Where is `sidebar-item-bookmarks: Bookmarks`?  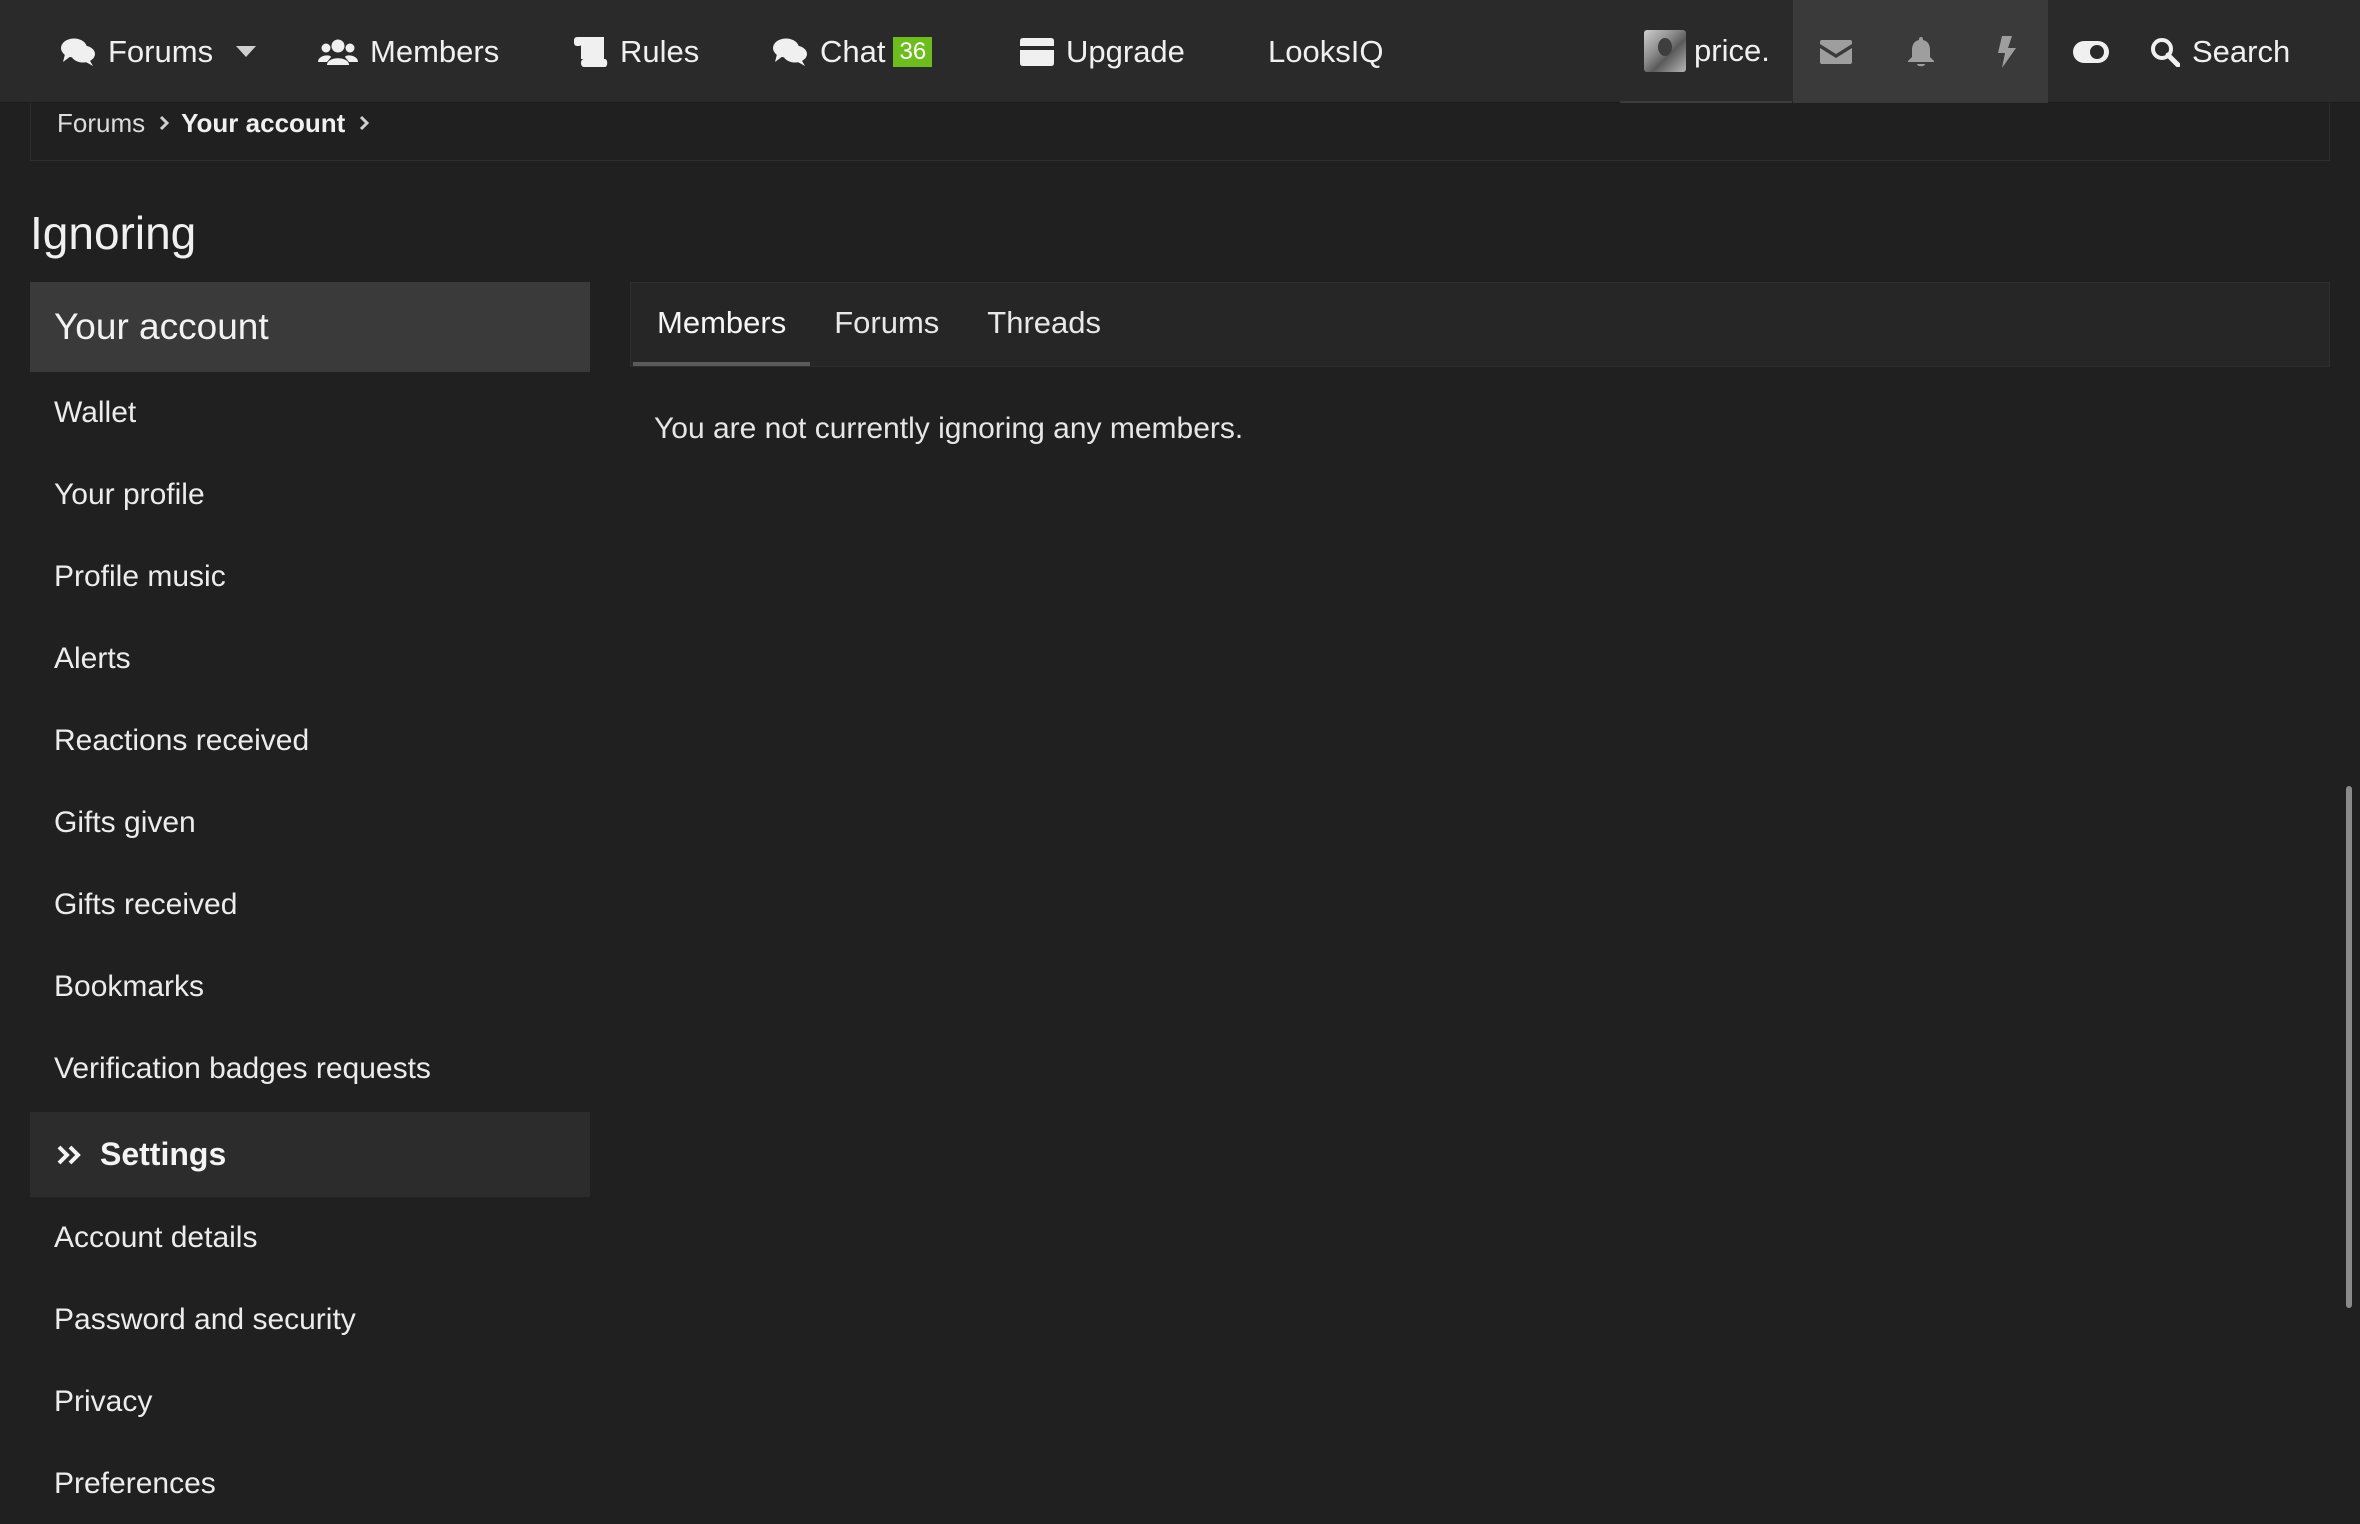 sidebar-item-bookmarks: Bookmarks is located at coordinates (310, 987).